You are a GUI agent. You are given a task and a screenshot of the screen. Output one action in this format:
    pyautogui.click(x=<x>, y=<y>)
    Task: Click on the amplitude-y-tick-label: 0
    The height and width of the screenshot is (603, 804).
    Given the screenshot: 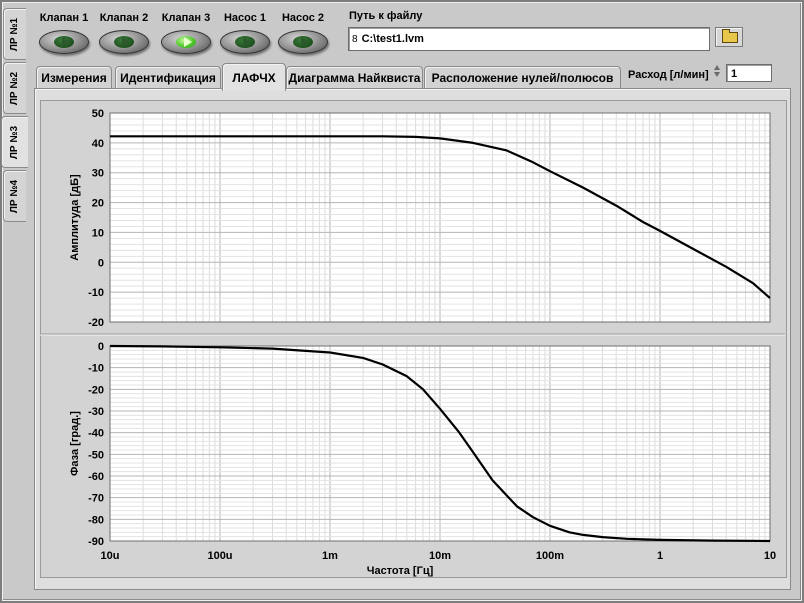 What is the action you would take?
    pyautogui.click(x=101, y=263)
    